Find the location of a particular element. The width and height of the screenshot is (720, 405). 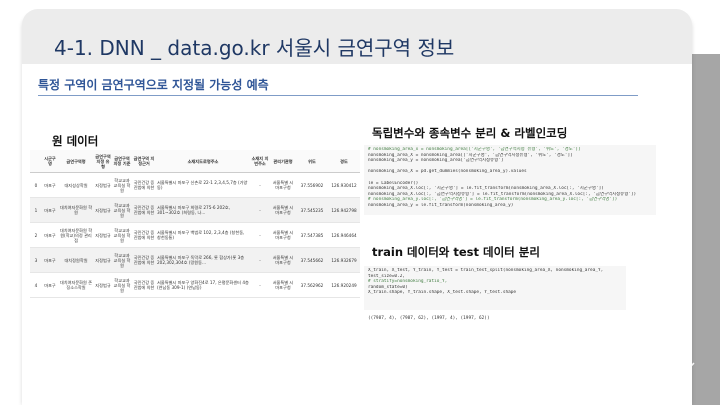

table-cell: 서울특별시 마포구 백범로 102, 2,3,4층 (창천동, 창천동통) is located at coordinates (203, 235).